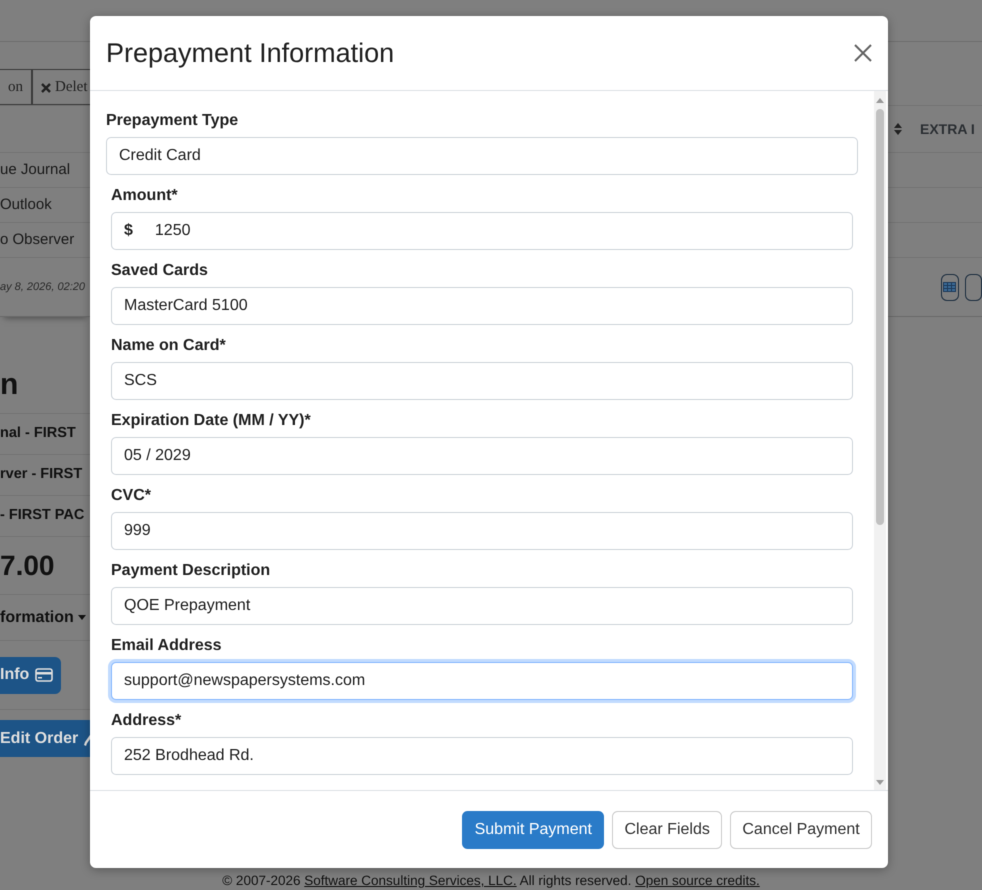 Image resolution: width=982 pixels, height=890 pixels. I want to click on order-item: nal - FIRST, so click(38, 434).